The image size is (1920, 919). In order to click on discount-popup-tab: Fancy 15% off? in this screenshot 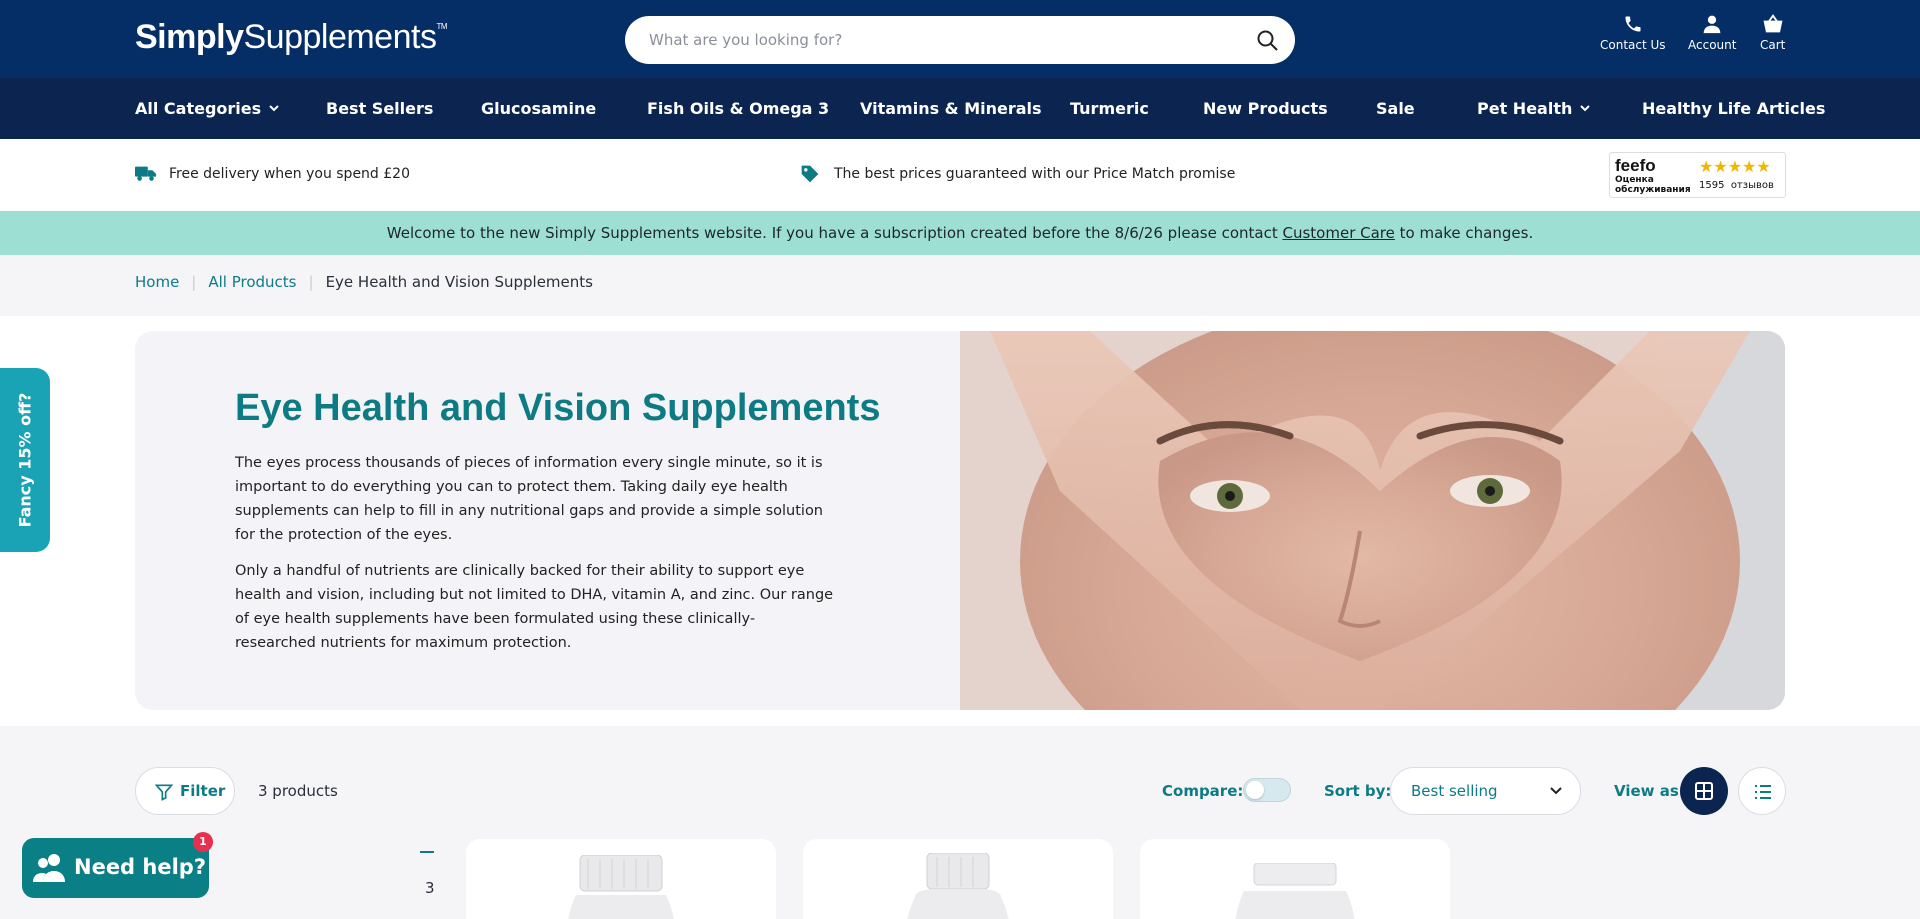, I will do `click(25, 460)`.